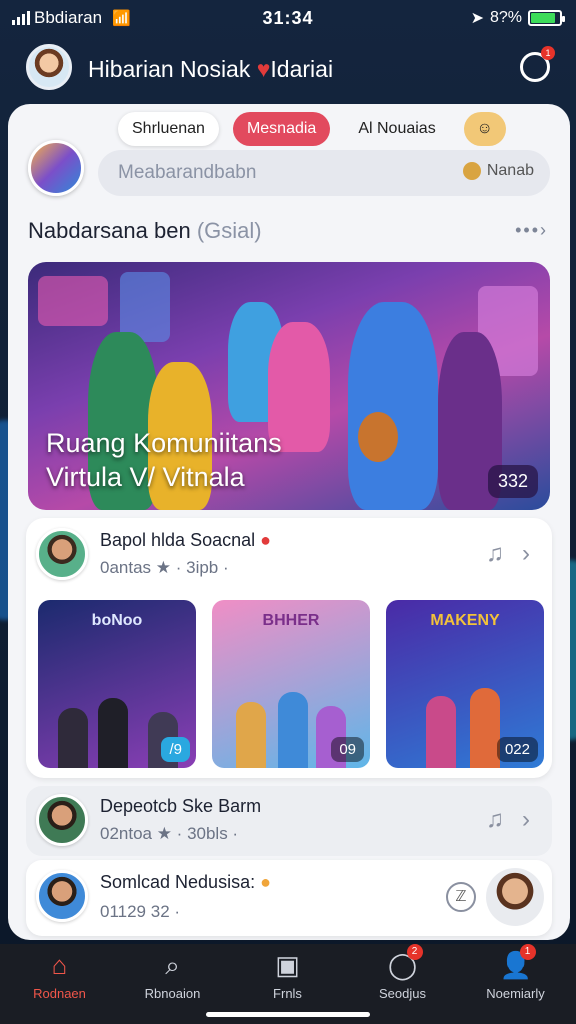 This screenshot has height=1024, width=576. I want to click on thumbnail-1: BHHER 09, so click(291, 684).